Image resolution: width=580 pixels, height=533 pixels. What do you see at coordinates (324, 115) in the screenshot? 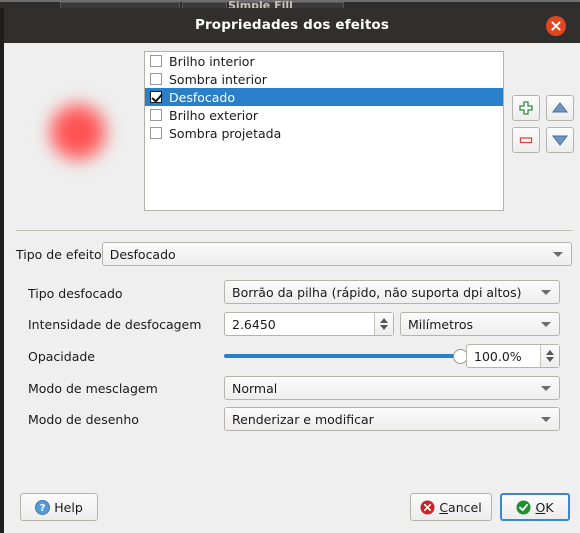
I see `list-item: Brilho exterior` at bounding box center [324, 115].